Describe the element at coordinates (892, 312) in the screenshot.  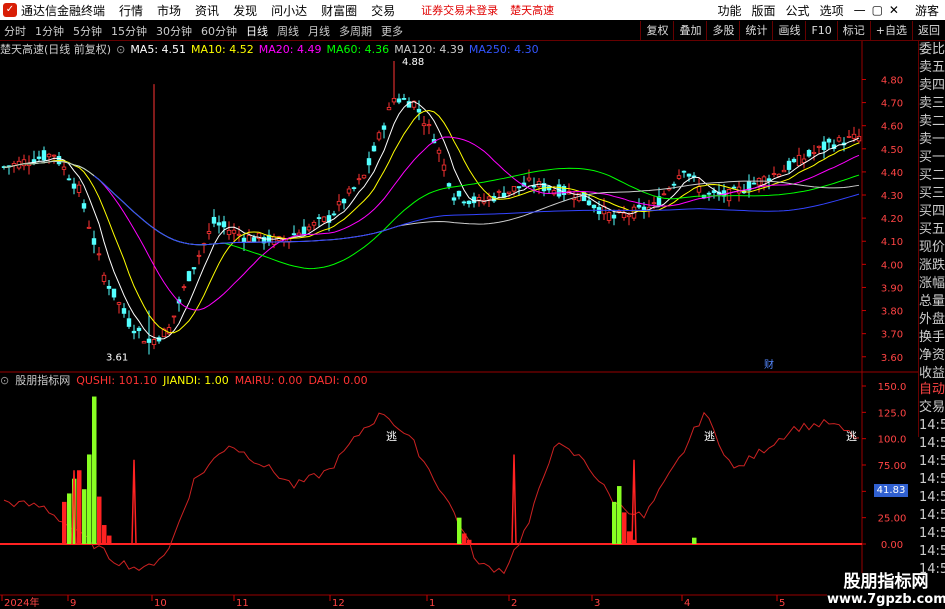
I see `price-tick-label: 3.80` at that location.